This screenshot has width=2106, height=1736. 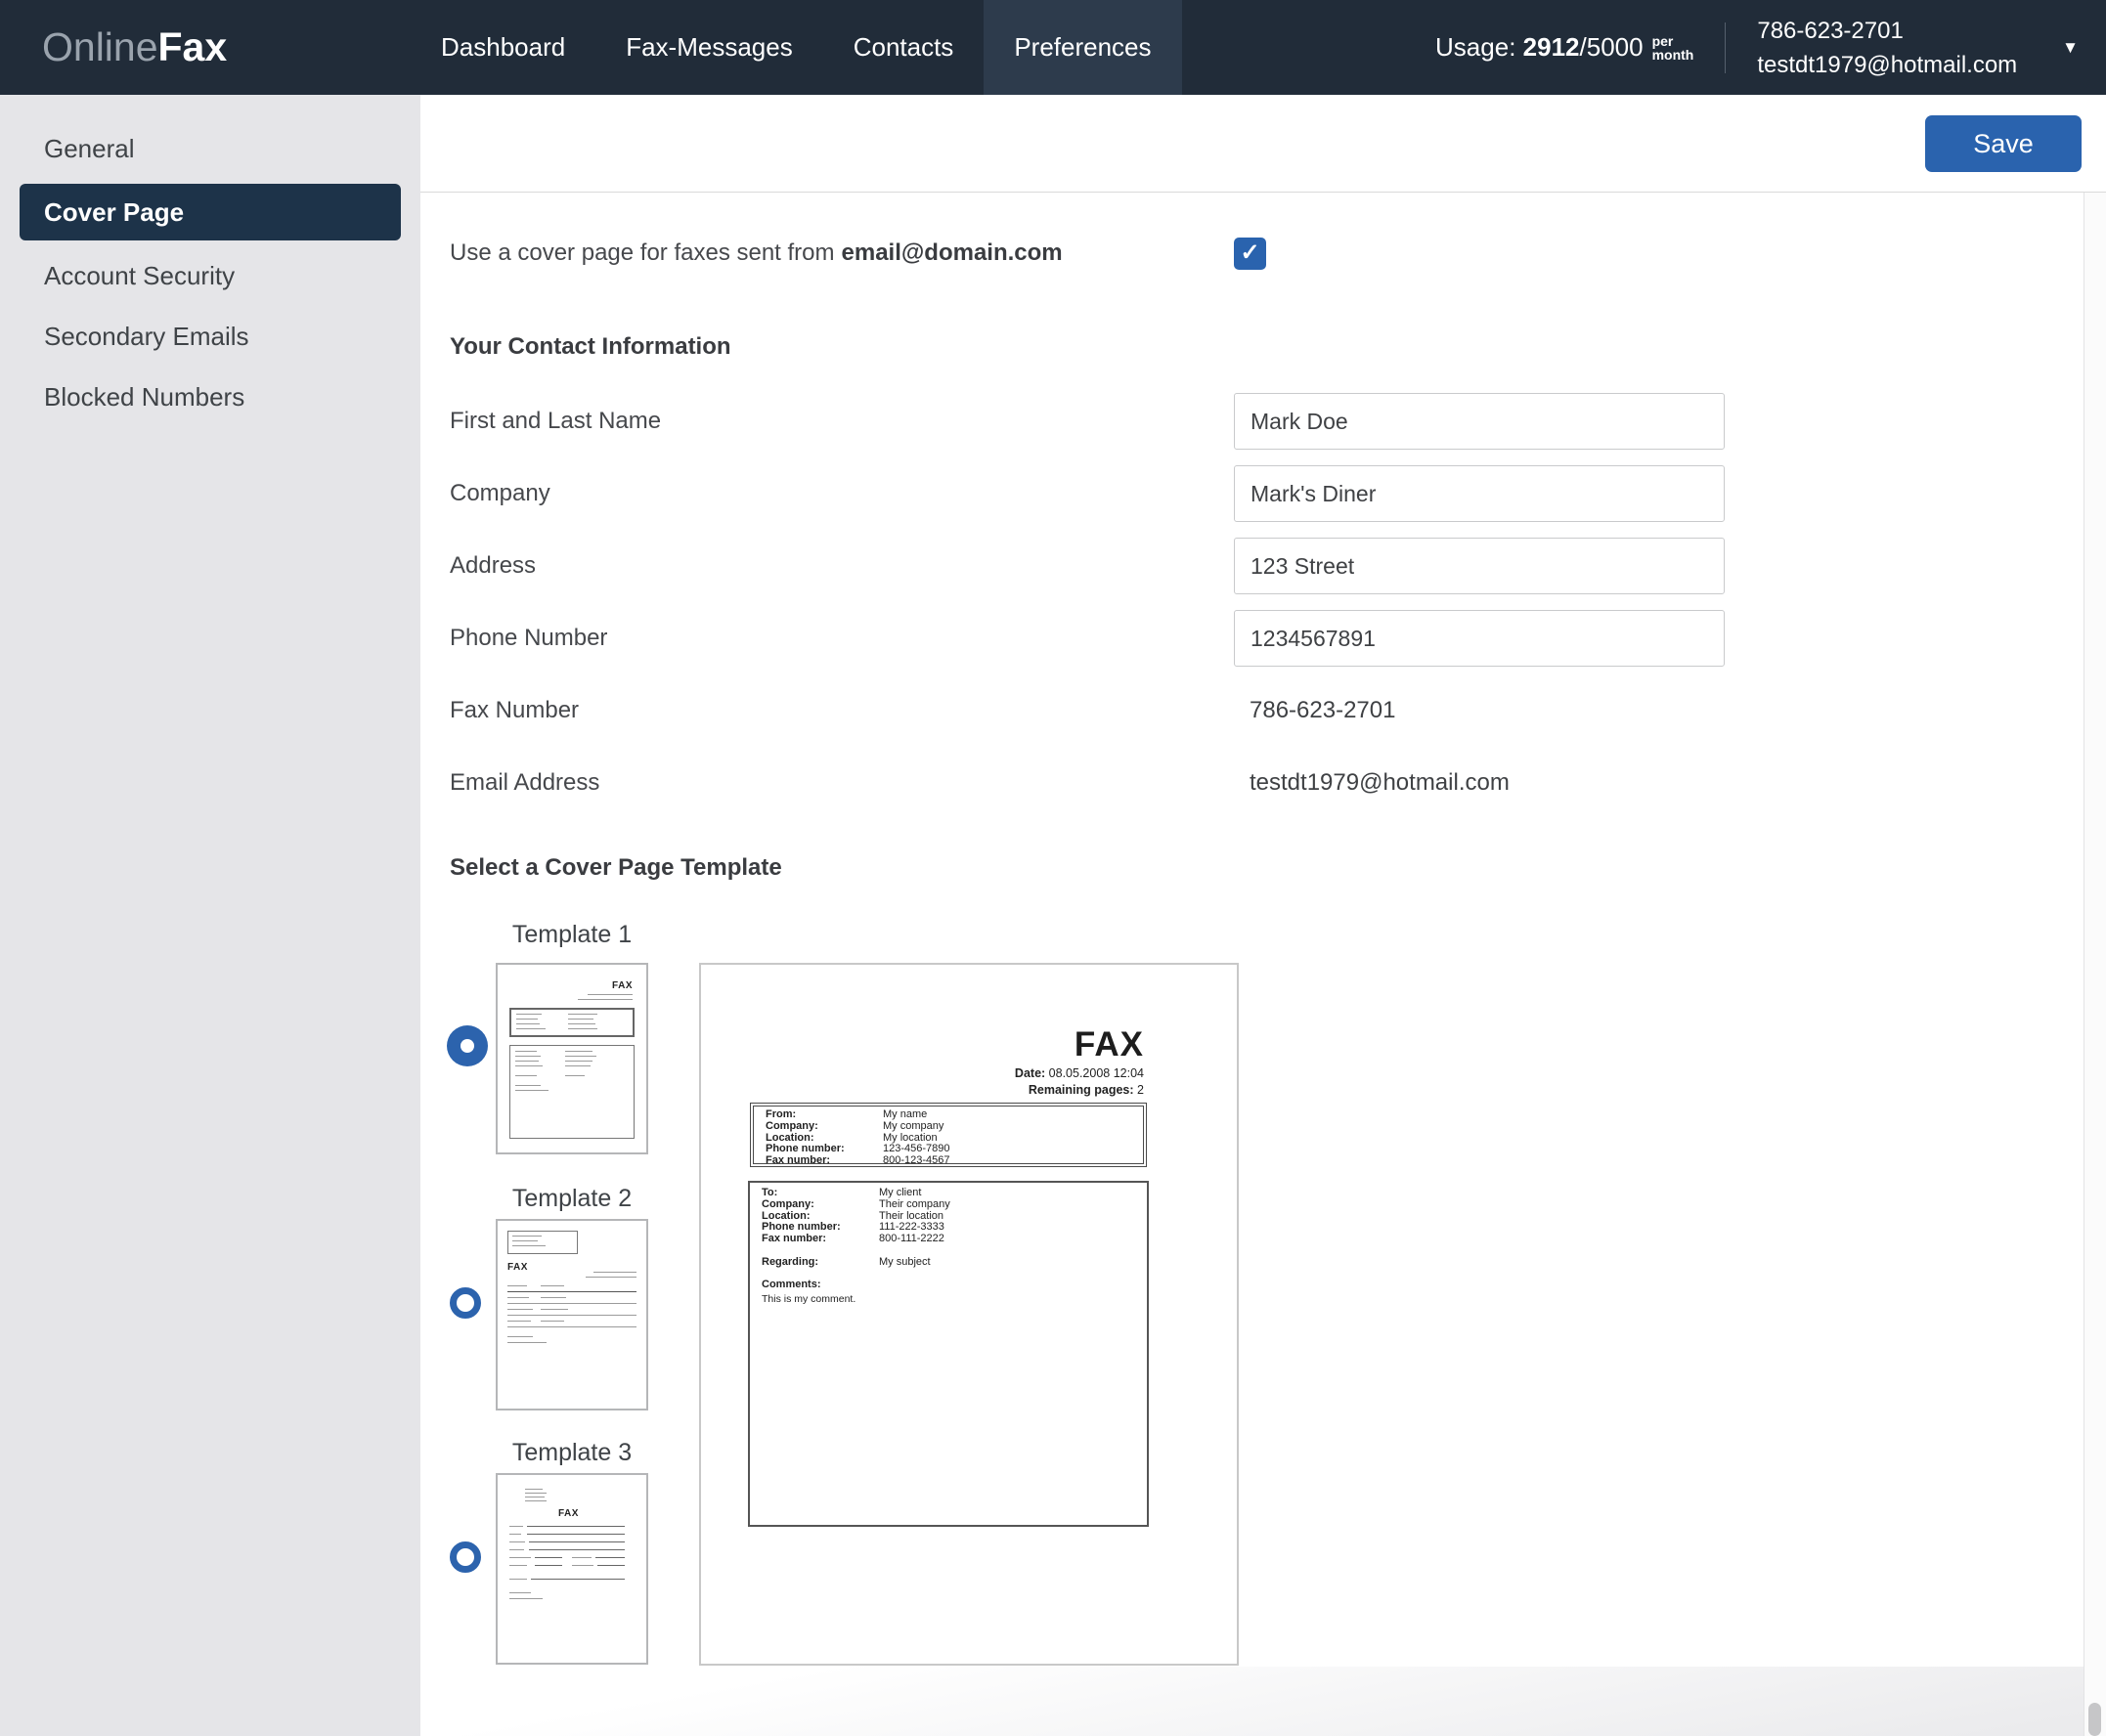 I want to click on template-1-thumbnail: FAX, so click(x=572, y=1058).